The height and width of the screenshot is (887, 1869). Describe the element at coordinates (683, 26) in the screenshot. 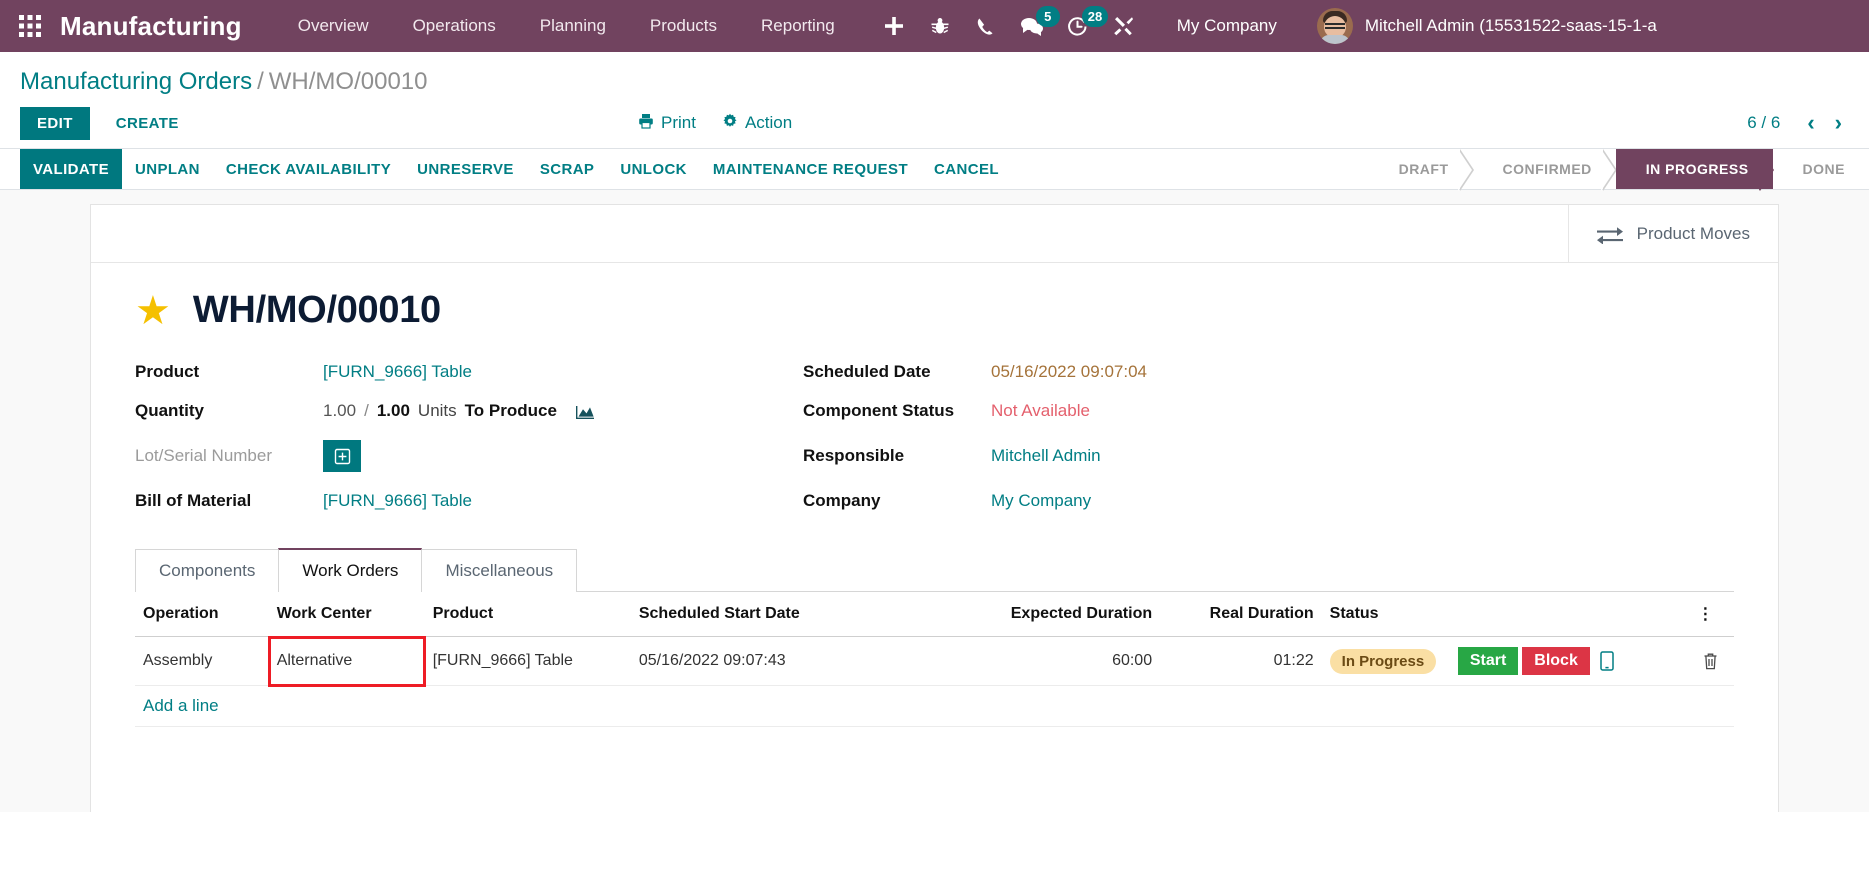

I see `nav-item-products: Products` at that location.